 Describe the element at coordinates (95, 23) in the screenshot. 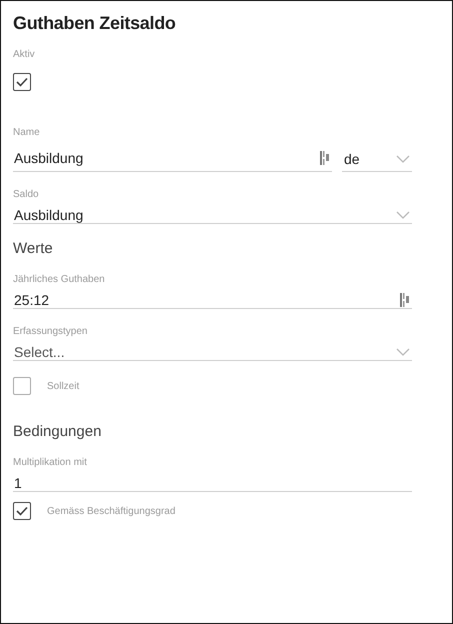

I see `page-title: Guthaben Zeitsaldo` at that location.